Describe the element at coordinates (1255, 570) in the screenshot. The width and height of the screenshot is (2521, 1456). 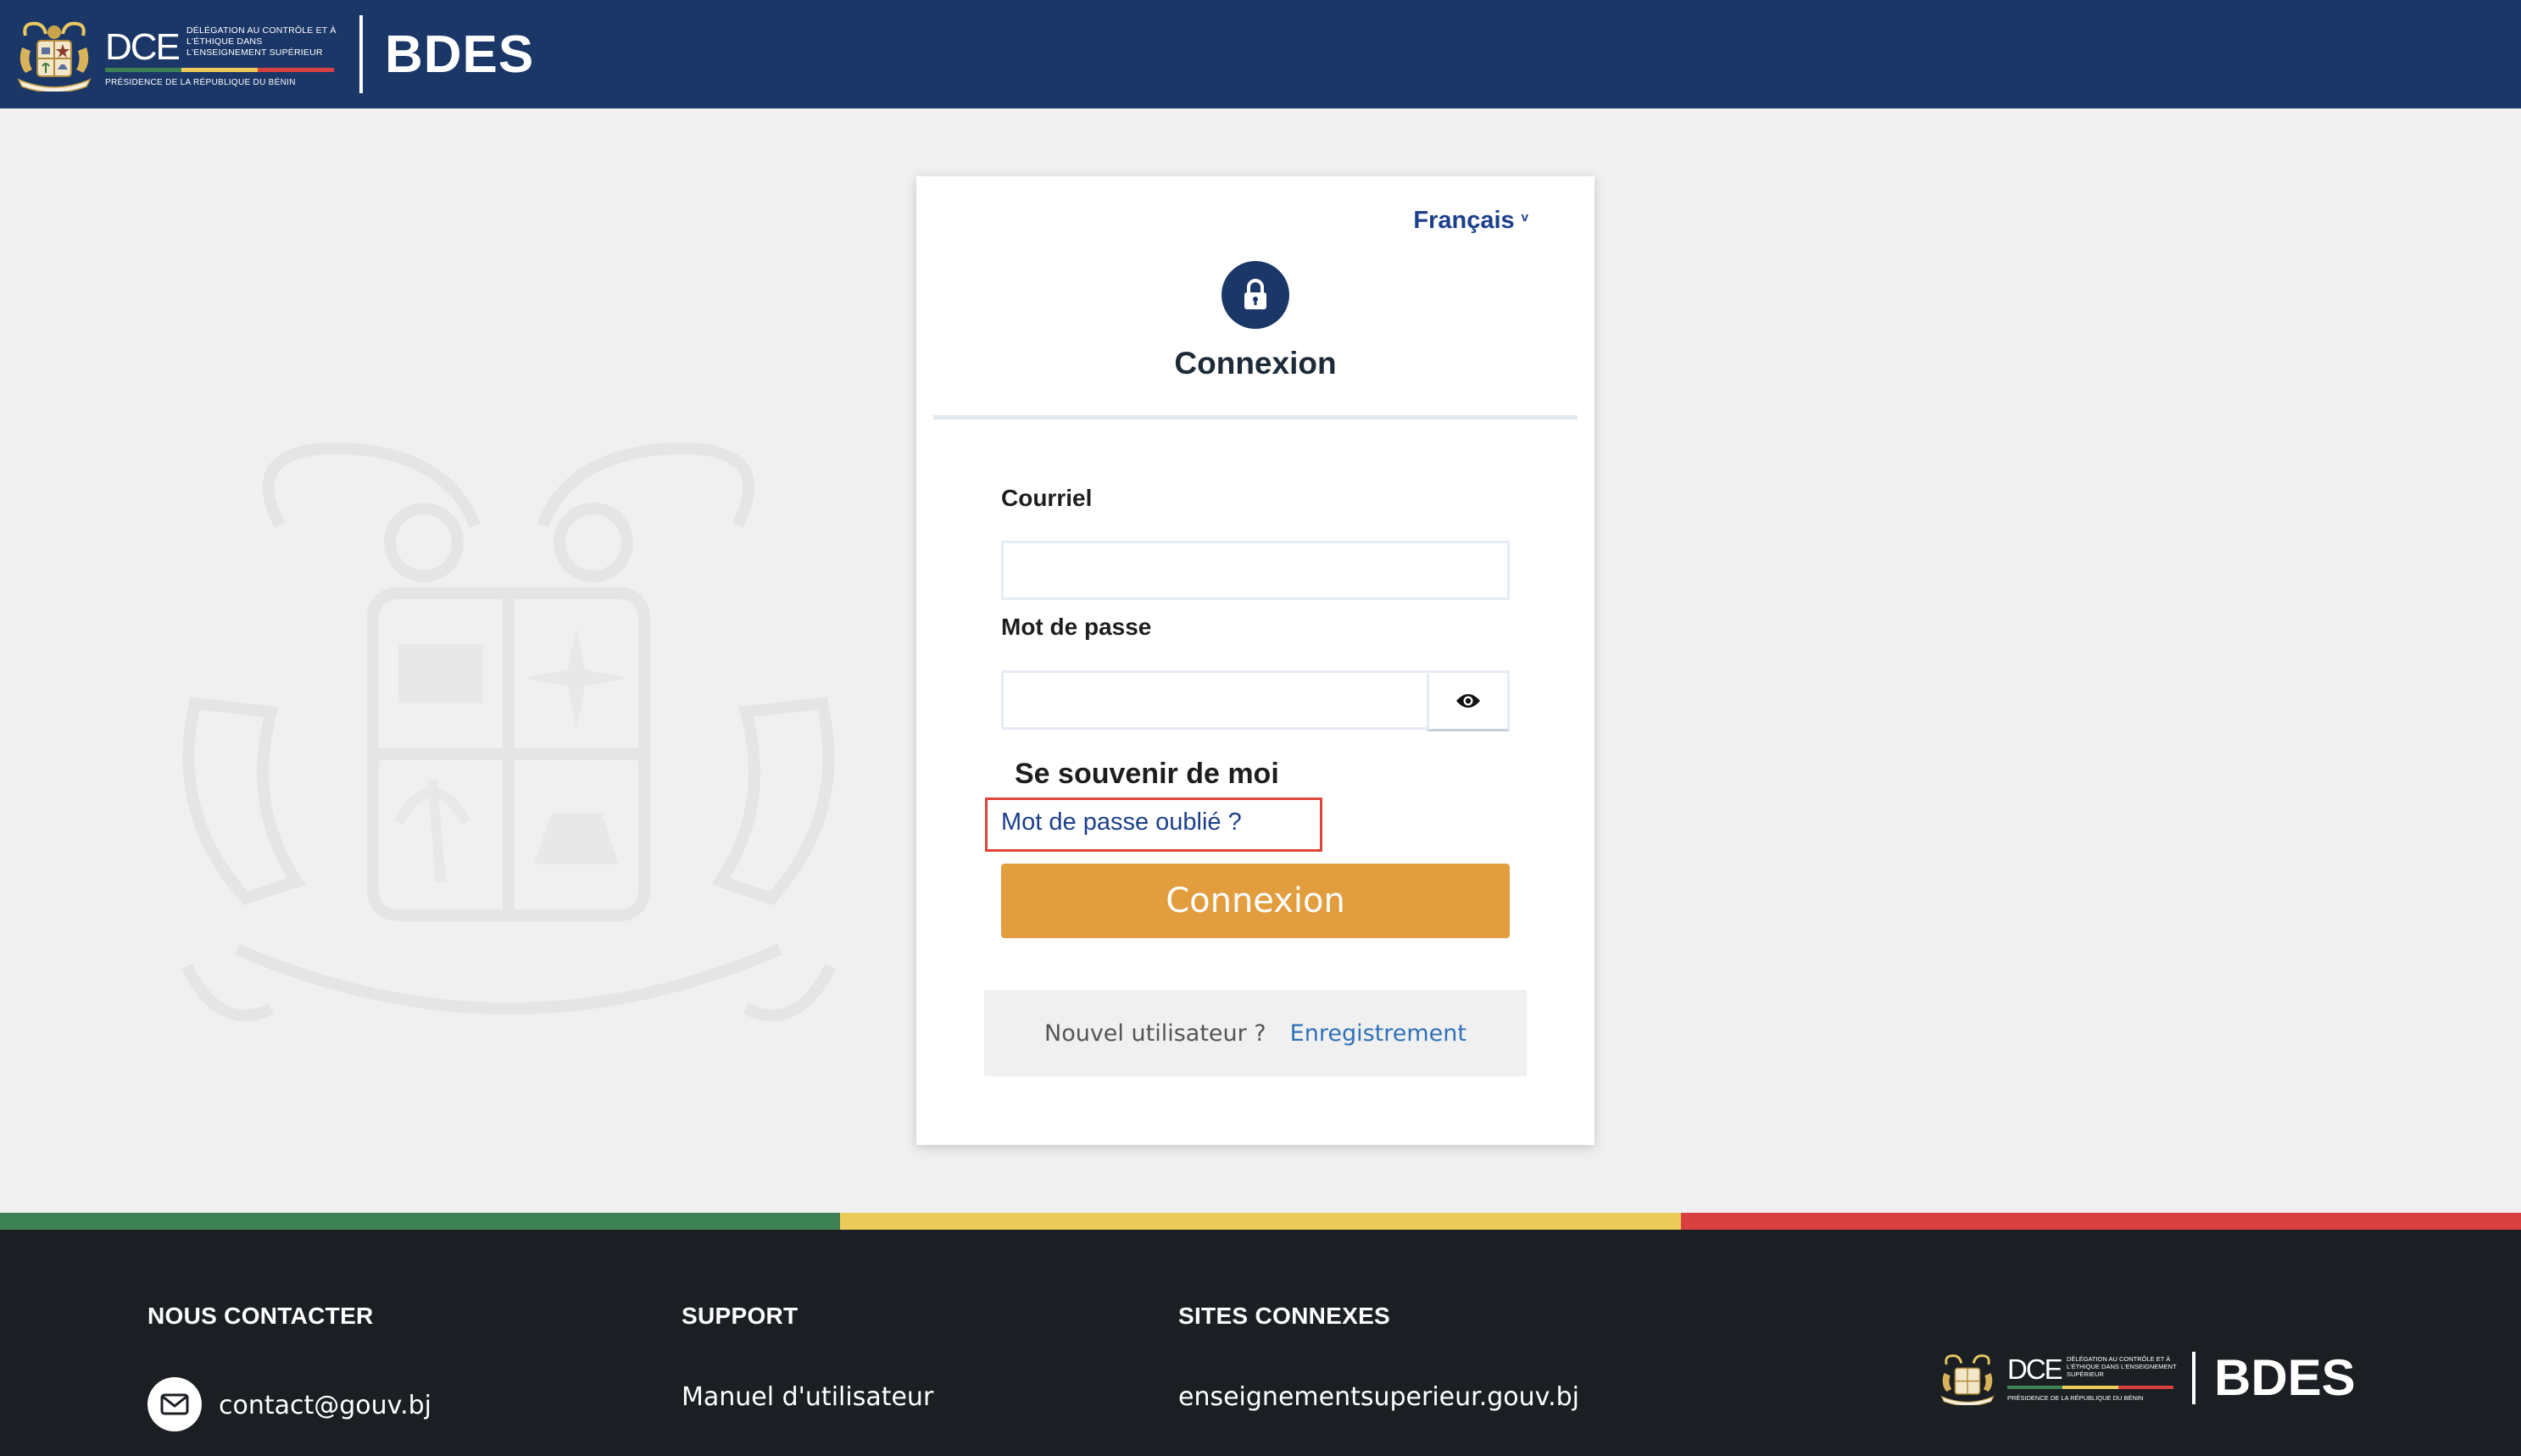
I see `email-field` at that location.